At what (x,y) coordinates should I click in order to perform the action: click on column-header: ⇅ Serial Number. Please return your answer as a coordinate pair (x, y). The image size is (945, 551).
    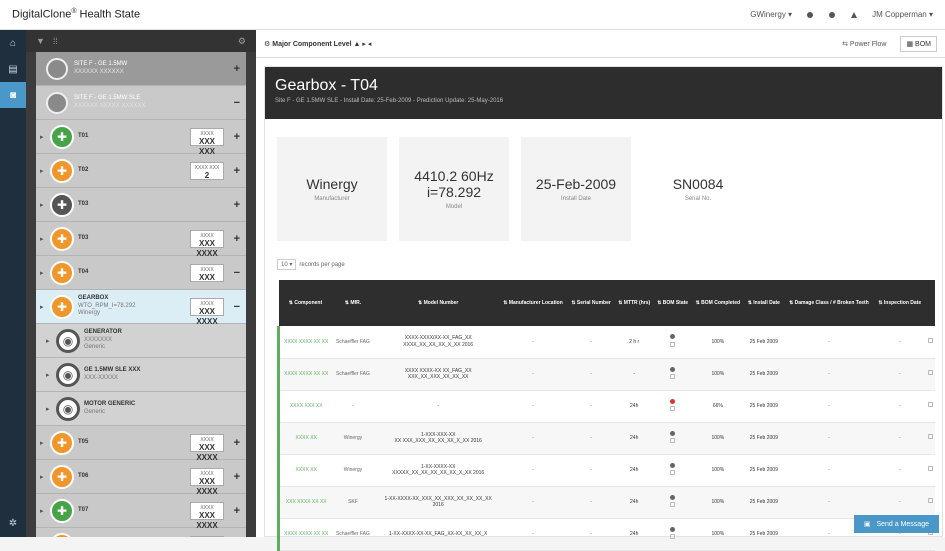
    Looking at the image, I should click on (591, 303).